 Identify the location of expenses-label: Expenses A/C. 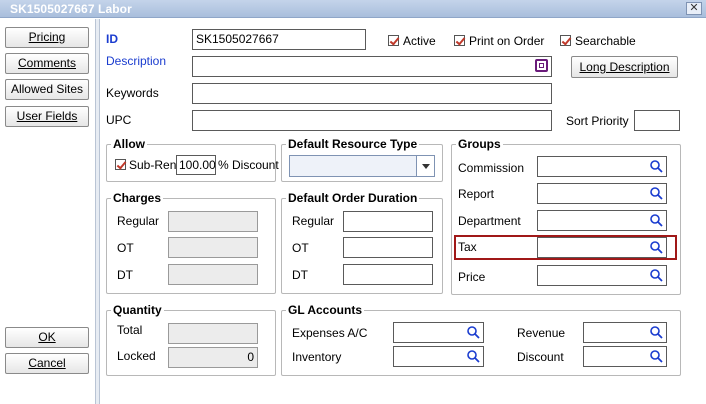
(330, 333).